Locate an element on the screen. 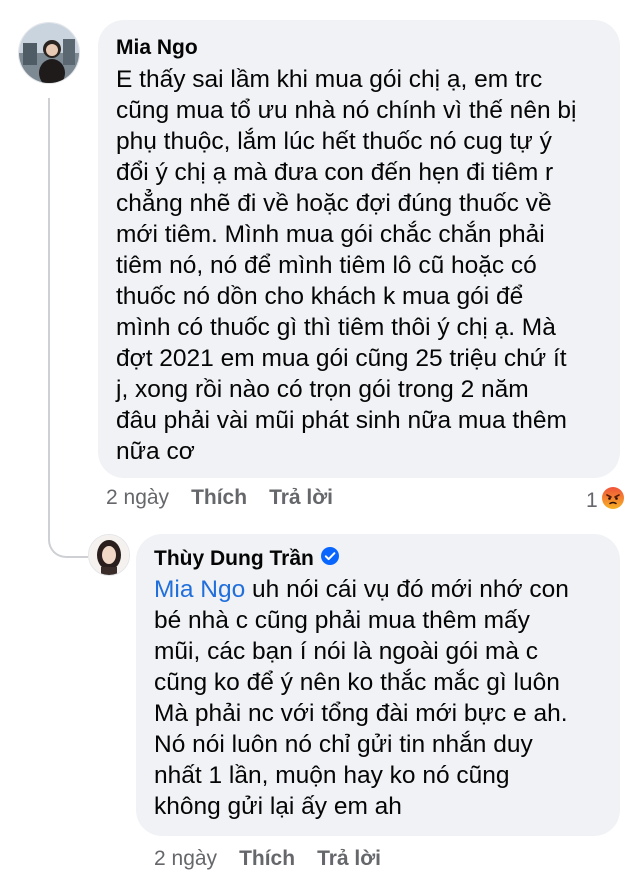  comment-time: 2 ngày is located at coordinates (137, 498).